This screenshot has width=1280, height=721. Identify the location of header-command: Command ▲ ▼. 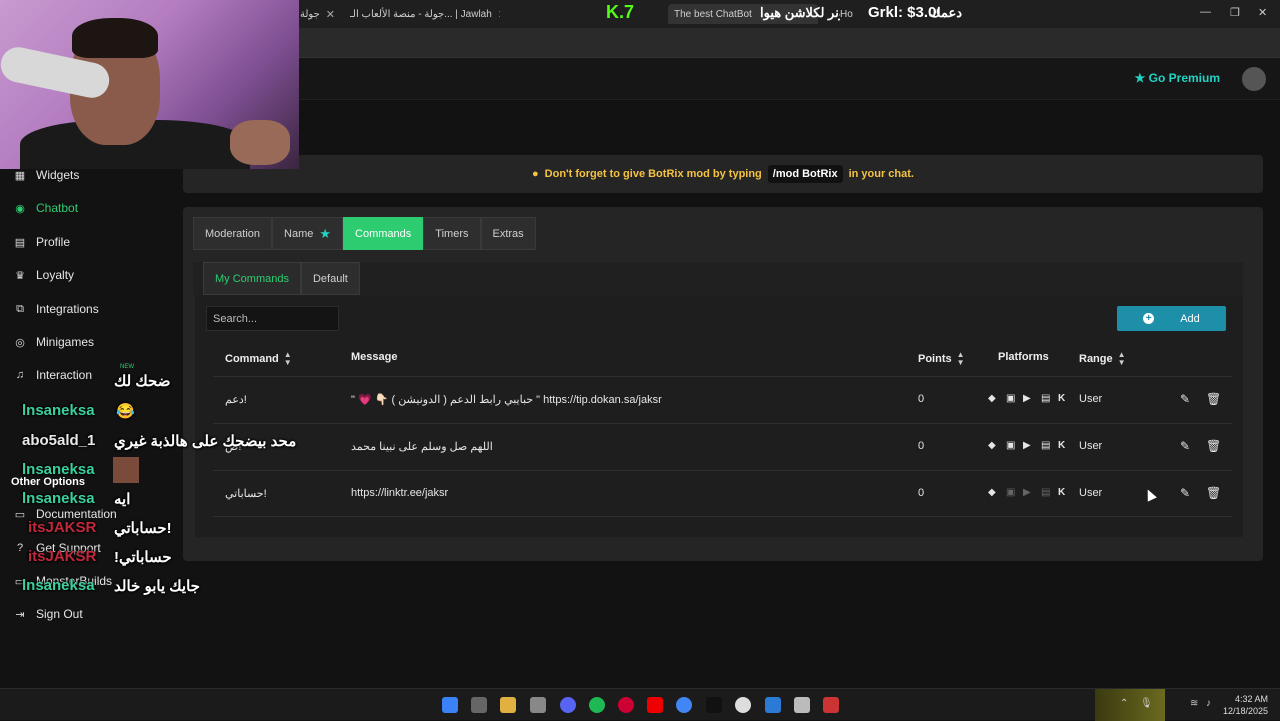
(258, 359).